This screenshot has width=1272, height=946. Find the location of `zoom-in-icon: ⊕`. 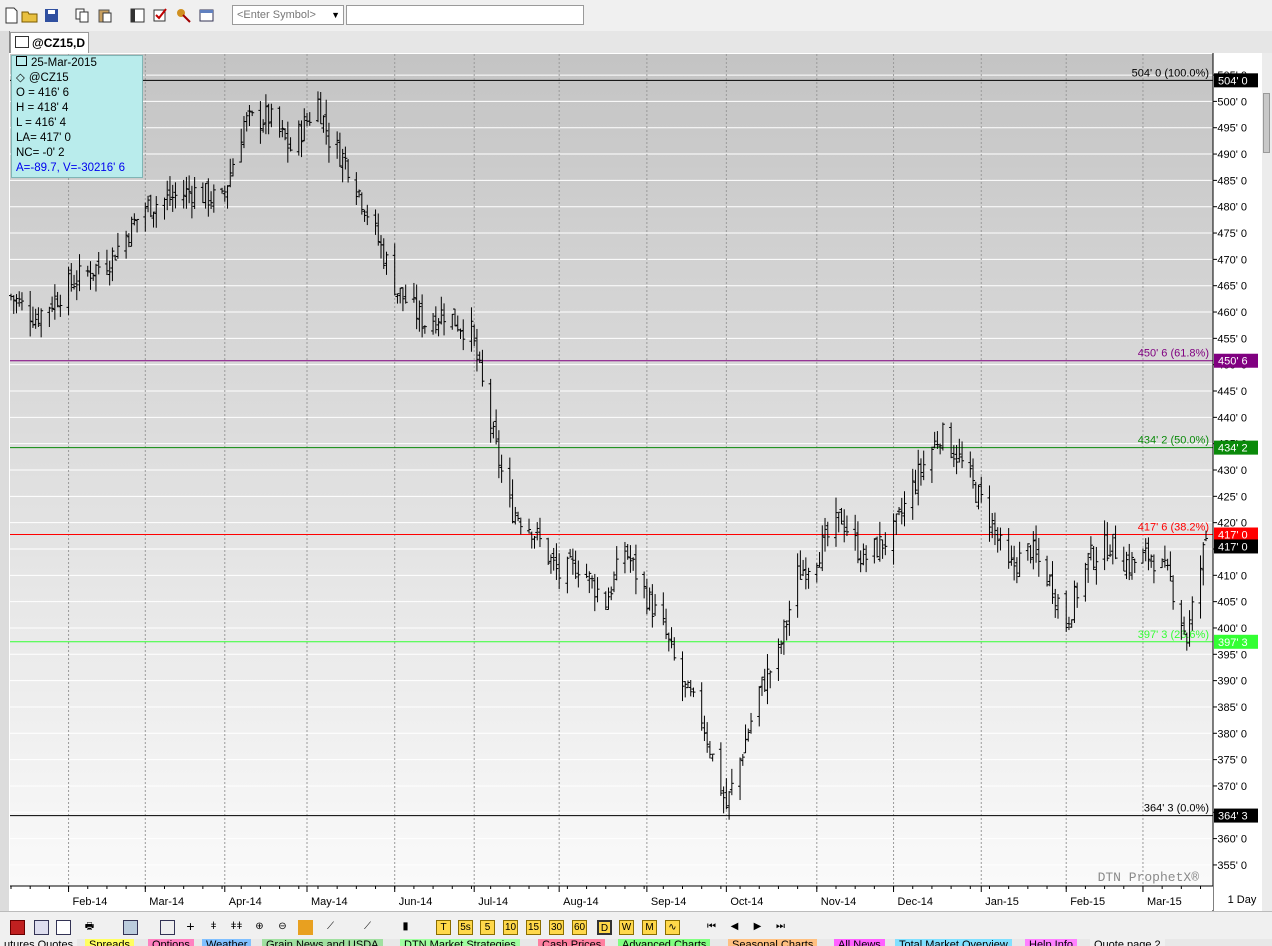

zoom-in-icon: ⊕ is located at coordinates (259, 927).